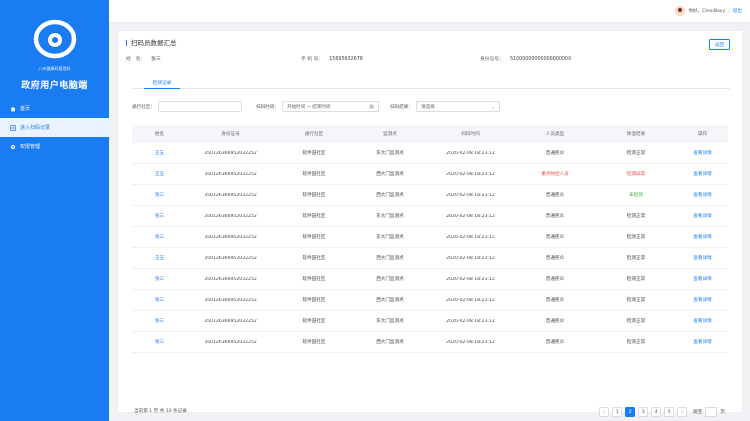  I want to click on sidebar-nav: 首页 进入扫码记录 权限管理, so click(54, 127).